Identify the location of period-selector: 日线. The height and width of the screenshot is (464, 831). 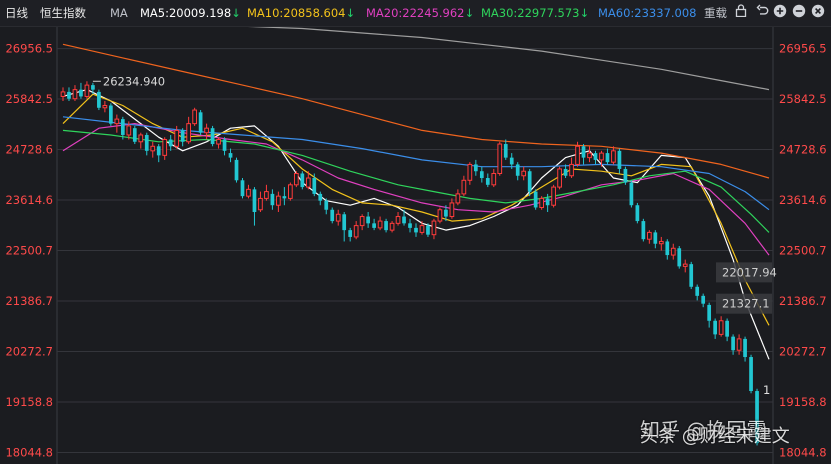
(16, 13).